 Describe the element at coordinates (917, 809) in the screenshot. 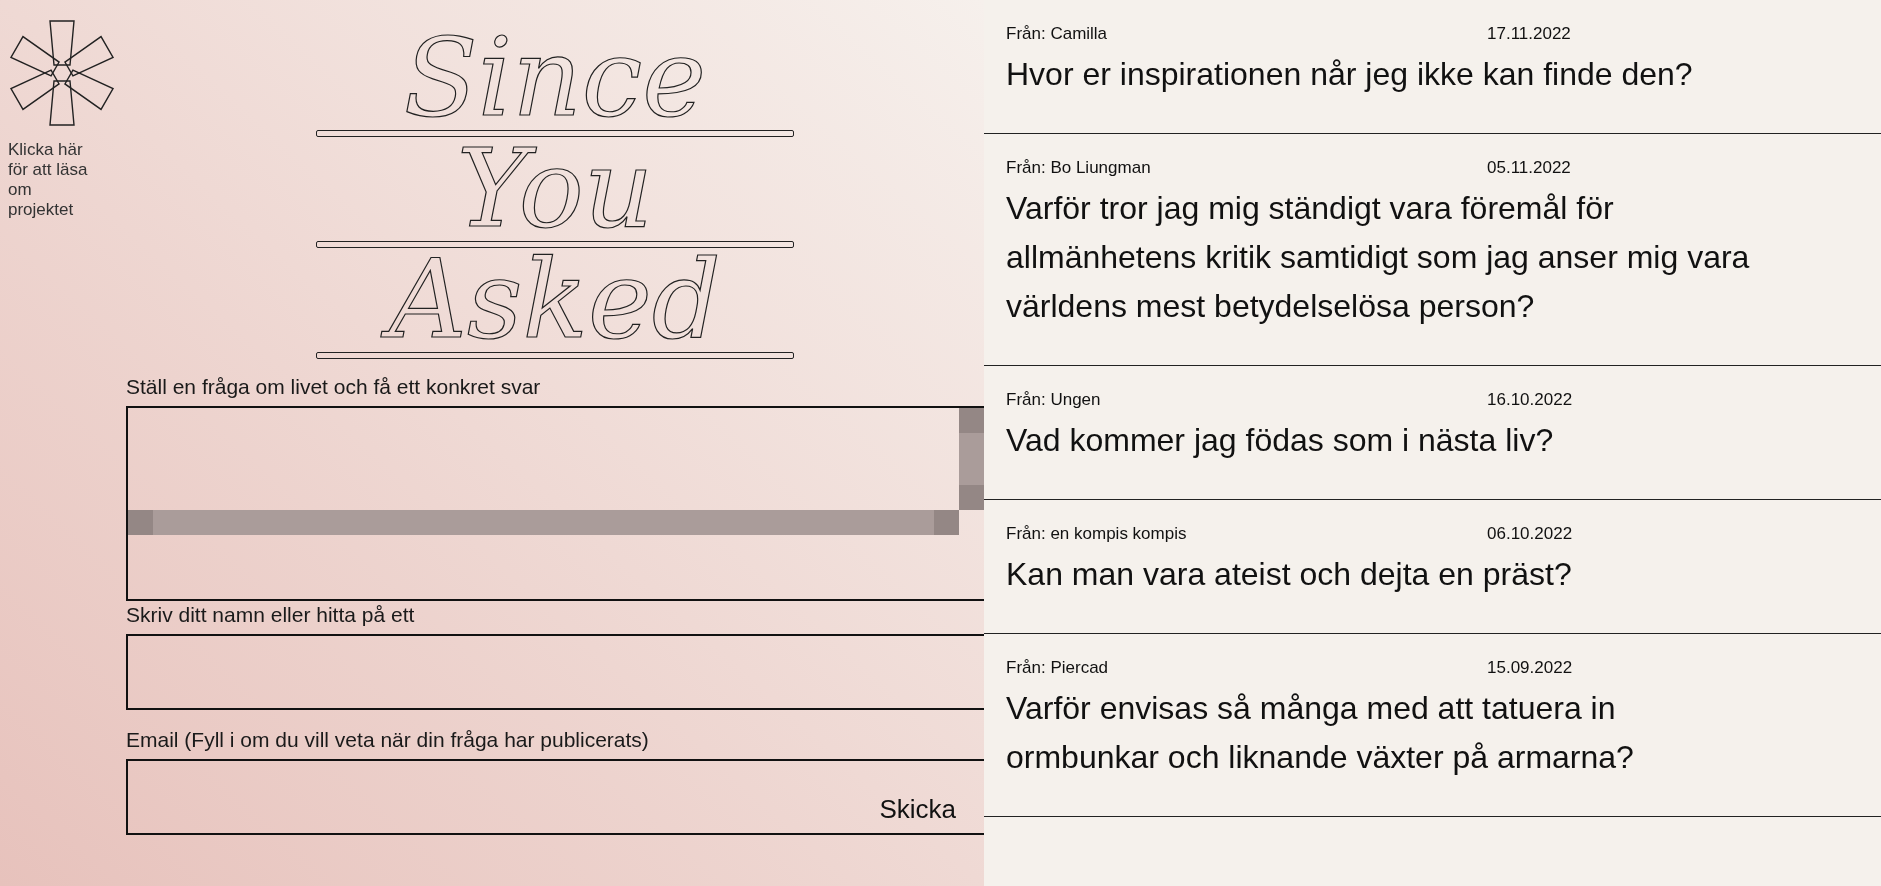

I see `submit-button: Skicka` at that location.